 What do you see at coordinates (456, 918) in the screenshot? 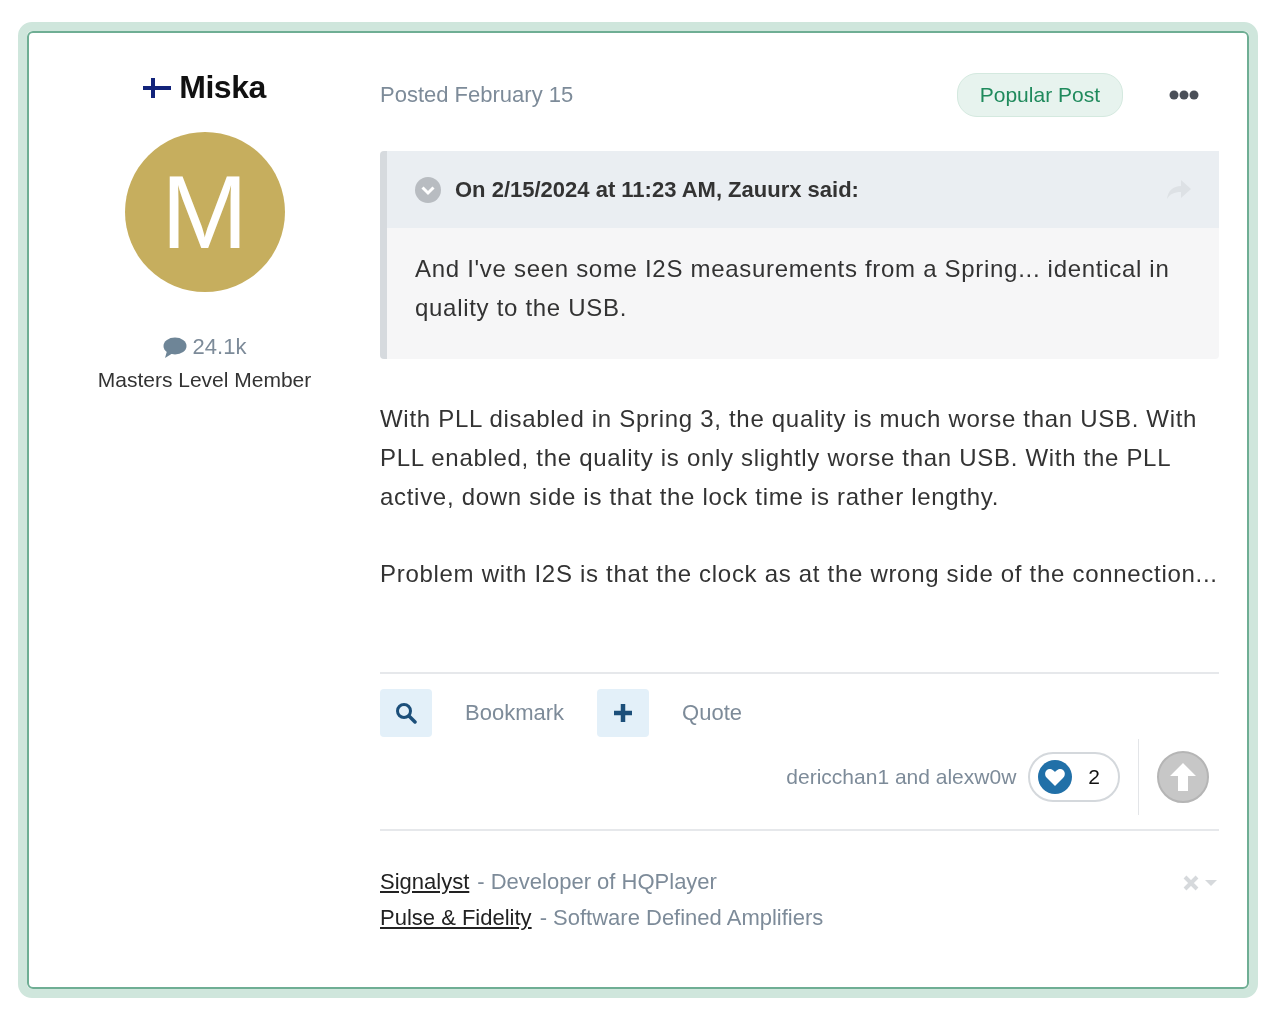
I see `signature-link: Pulse & Fidelity` at bounding box center [456, 918].